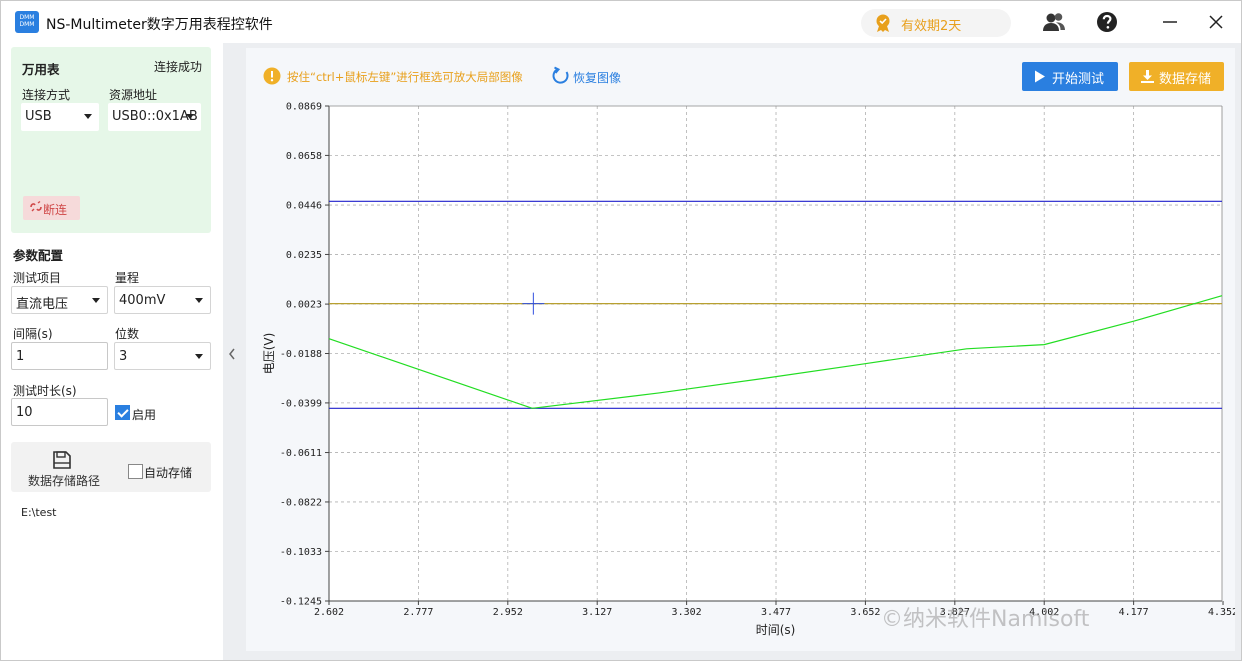 The height and width of the screenshot is (661, 1242). Describe the element at coordinates (883, 23) in the screenshot. I see `medal-icon` at that location.